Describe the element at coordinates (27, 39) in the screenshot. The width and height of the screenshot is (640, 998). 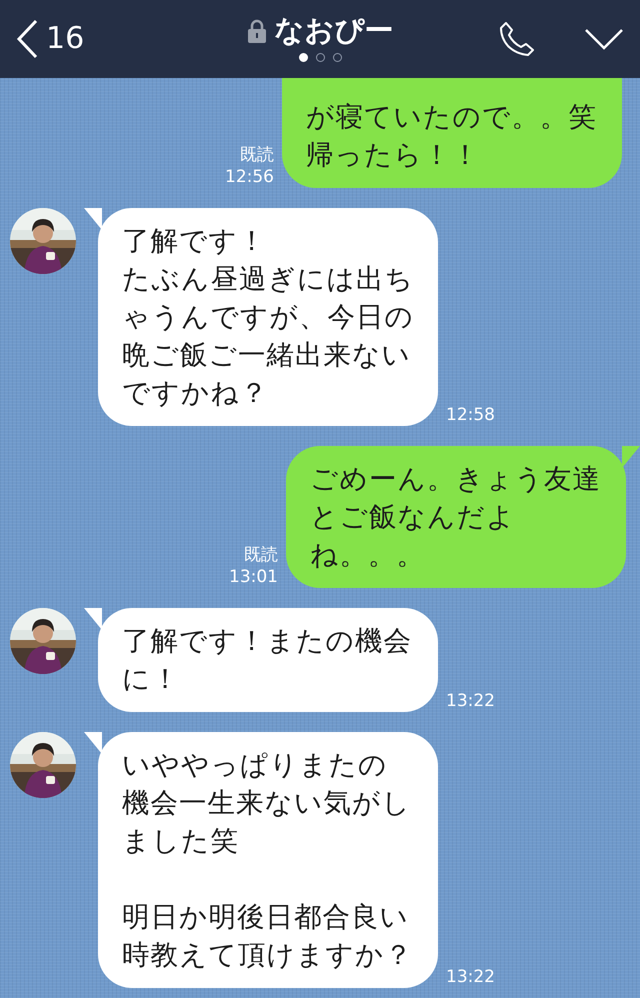
I see `back-icon` at that location.